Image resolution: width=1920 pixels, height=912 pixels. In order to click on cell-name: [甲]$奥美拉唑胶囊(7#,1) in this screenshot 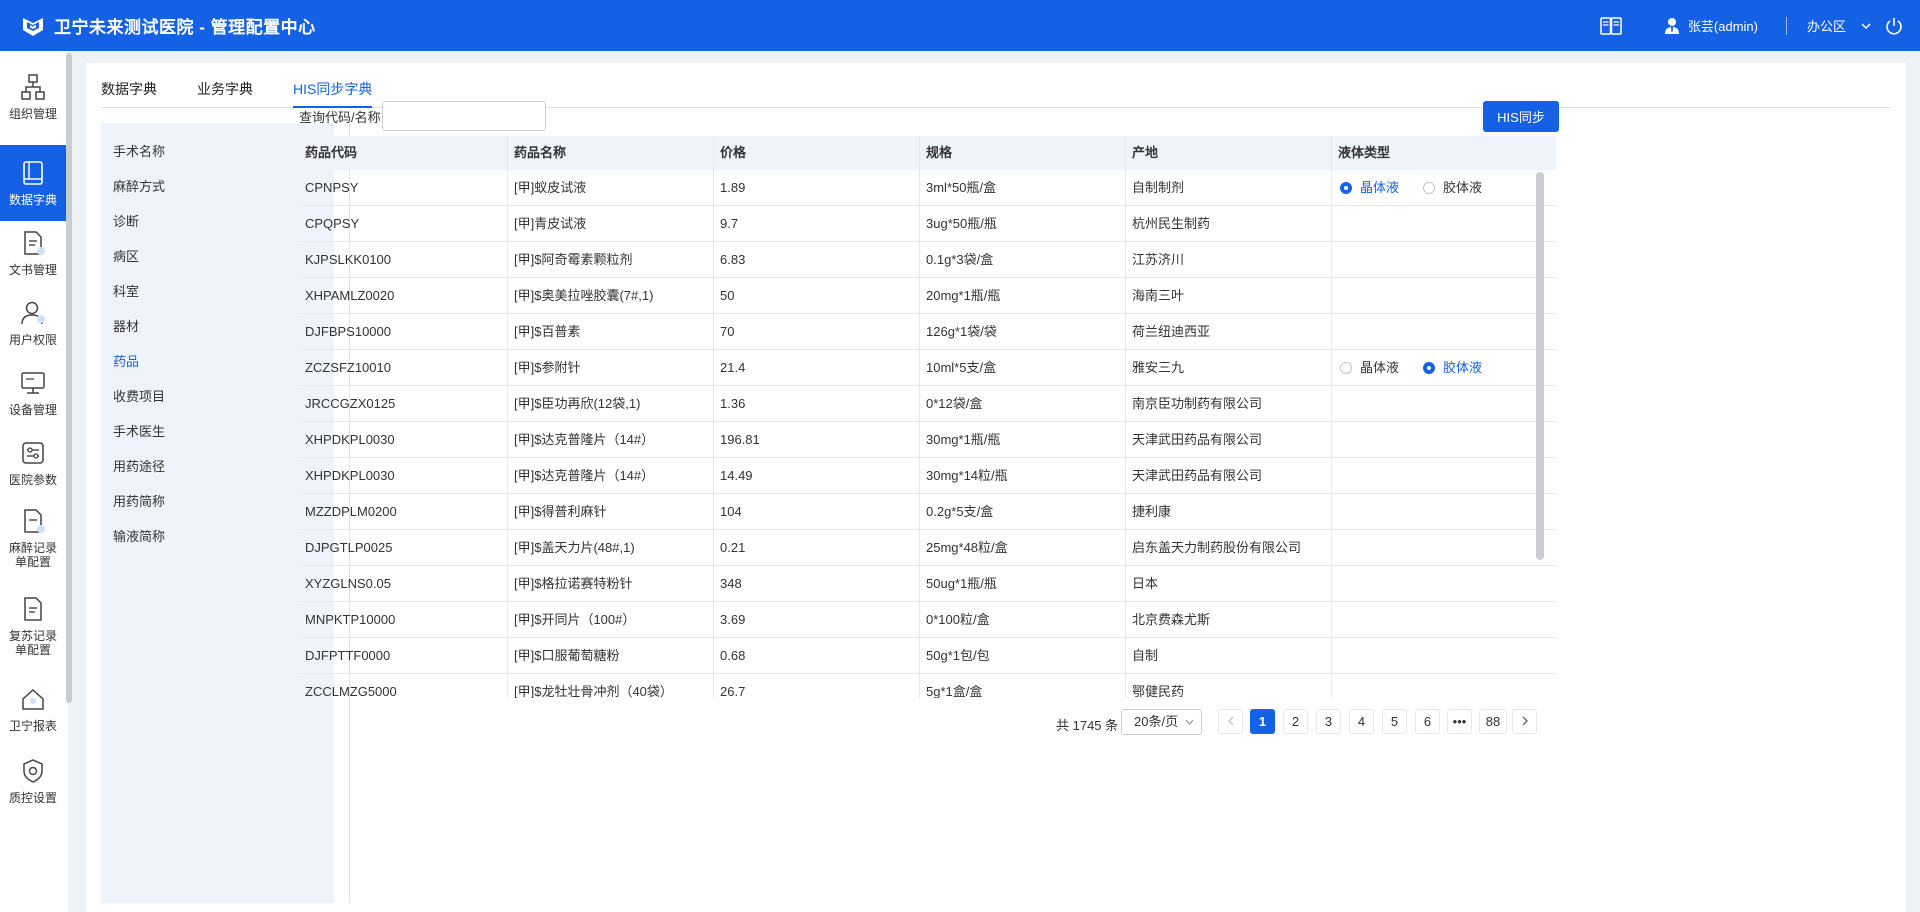, I will do `click(611, 295)`.